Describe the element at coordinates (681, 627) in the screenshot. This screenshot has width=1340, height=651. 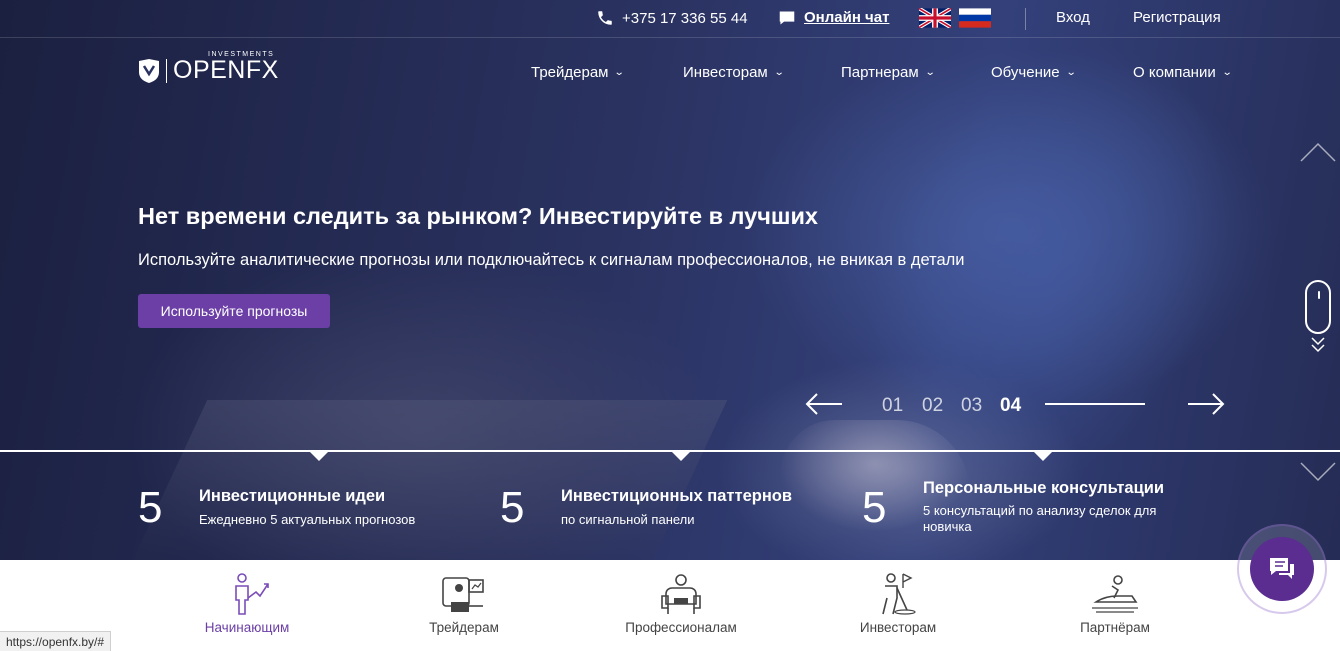
I see `audience-label: Профессионалам` at that location.